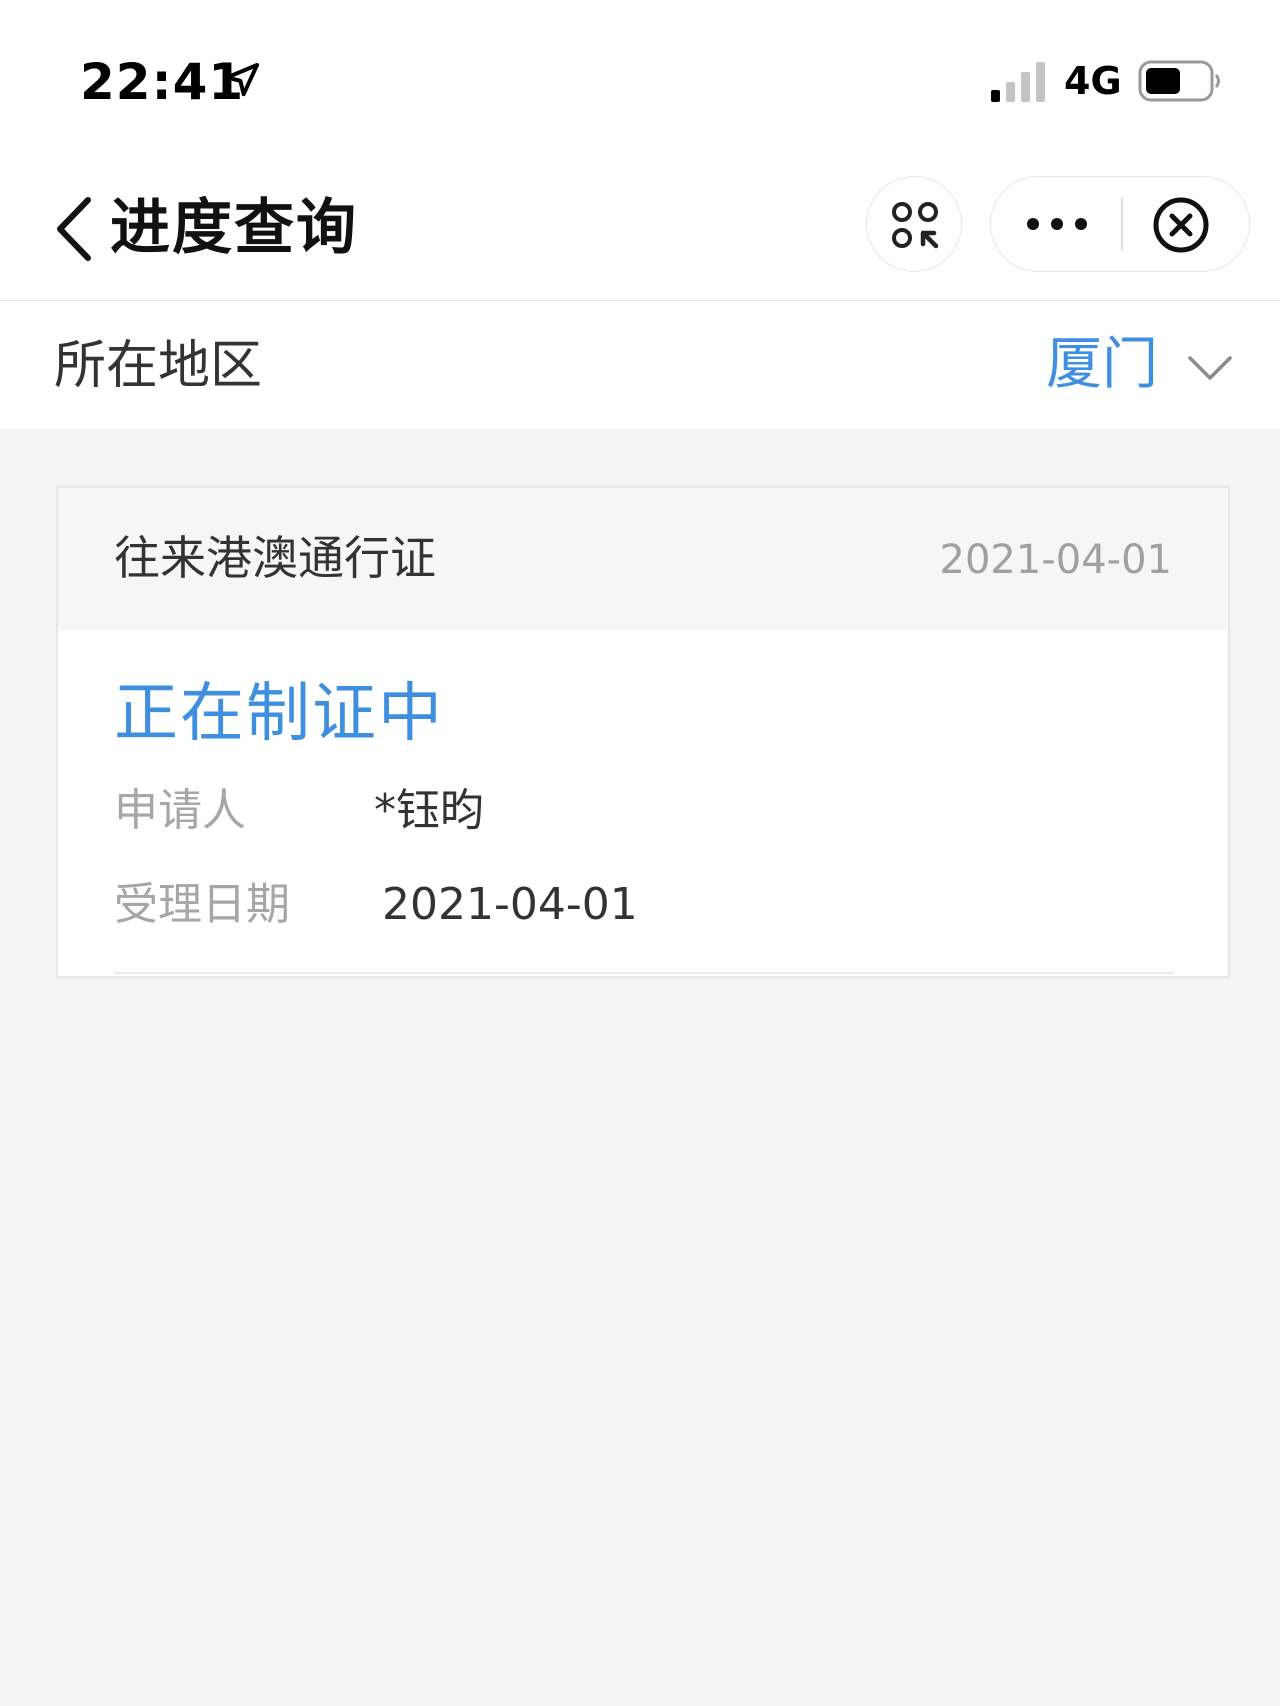 Image resolution: width=1280 pixels, height=1706 pixels. Describe the element at coordinates (644, 973) in the screenshot. I see `card-divider` at that location.